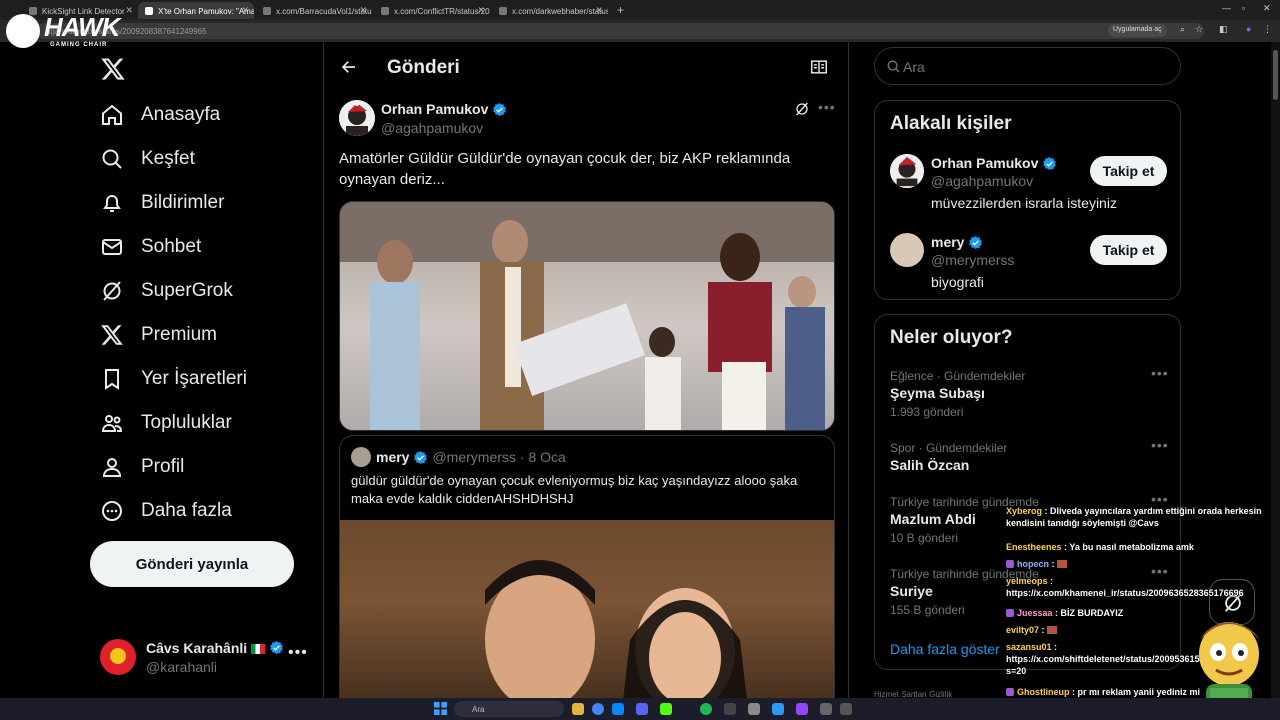 The width and height of the screenshot is (1280, 720). I want to click on verified-badge-icon, so click(277, 647).